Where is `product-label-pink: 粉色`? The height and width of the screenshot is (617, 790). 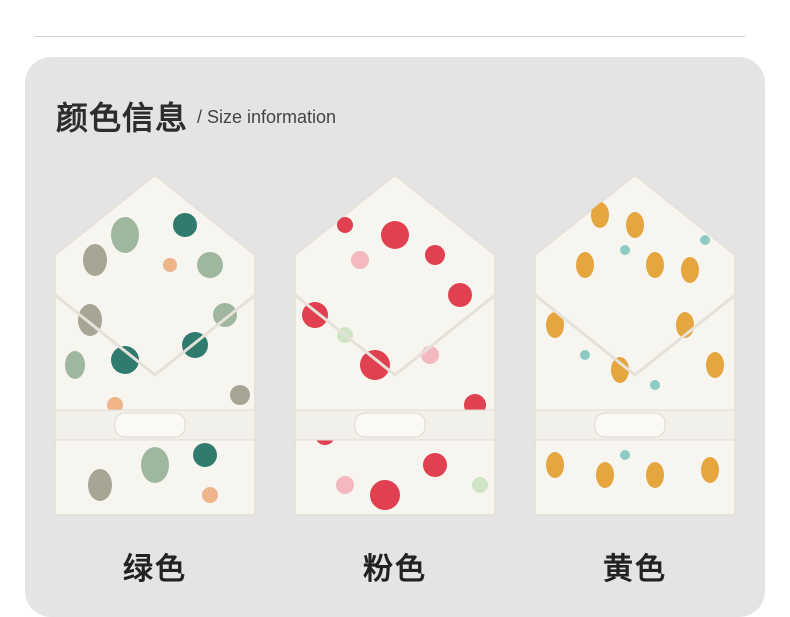 product-label-pink: 粉色 is located at coordinates (395, 569).